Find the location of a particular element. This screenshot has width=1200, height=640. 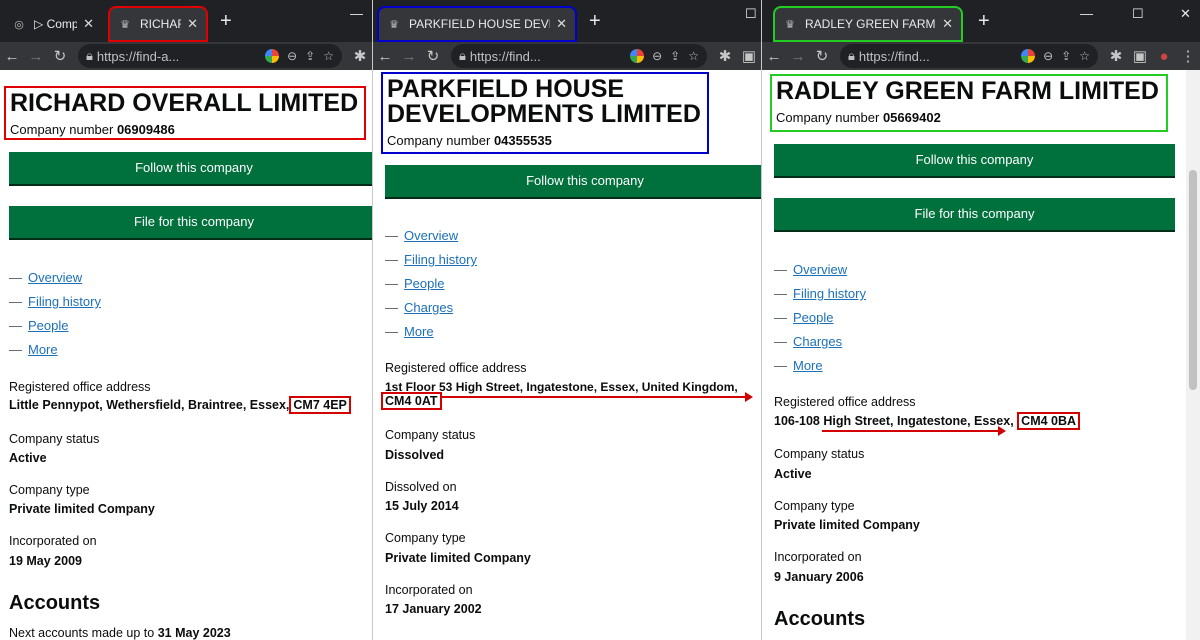

company-name: RICHARD OVERALL LIMITED is located at coordinates (184, 103).